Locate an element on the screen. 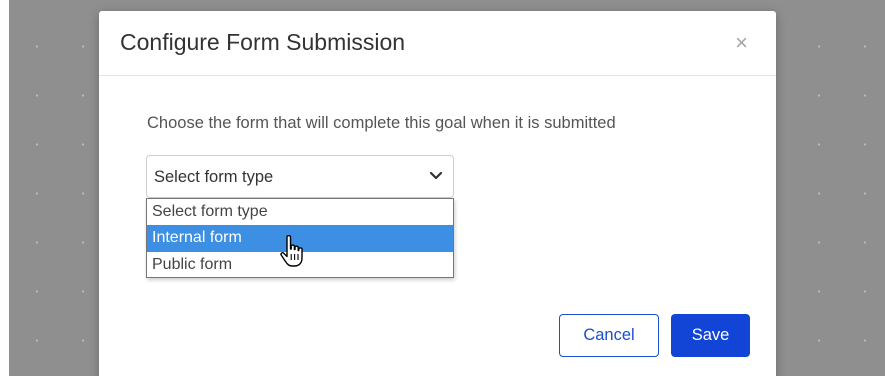  close-icon: × is located at coordinates (741, 43).